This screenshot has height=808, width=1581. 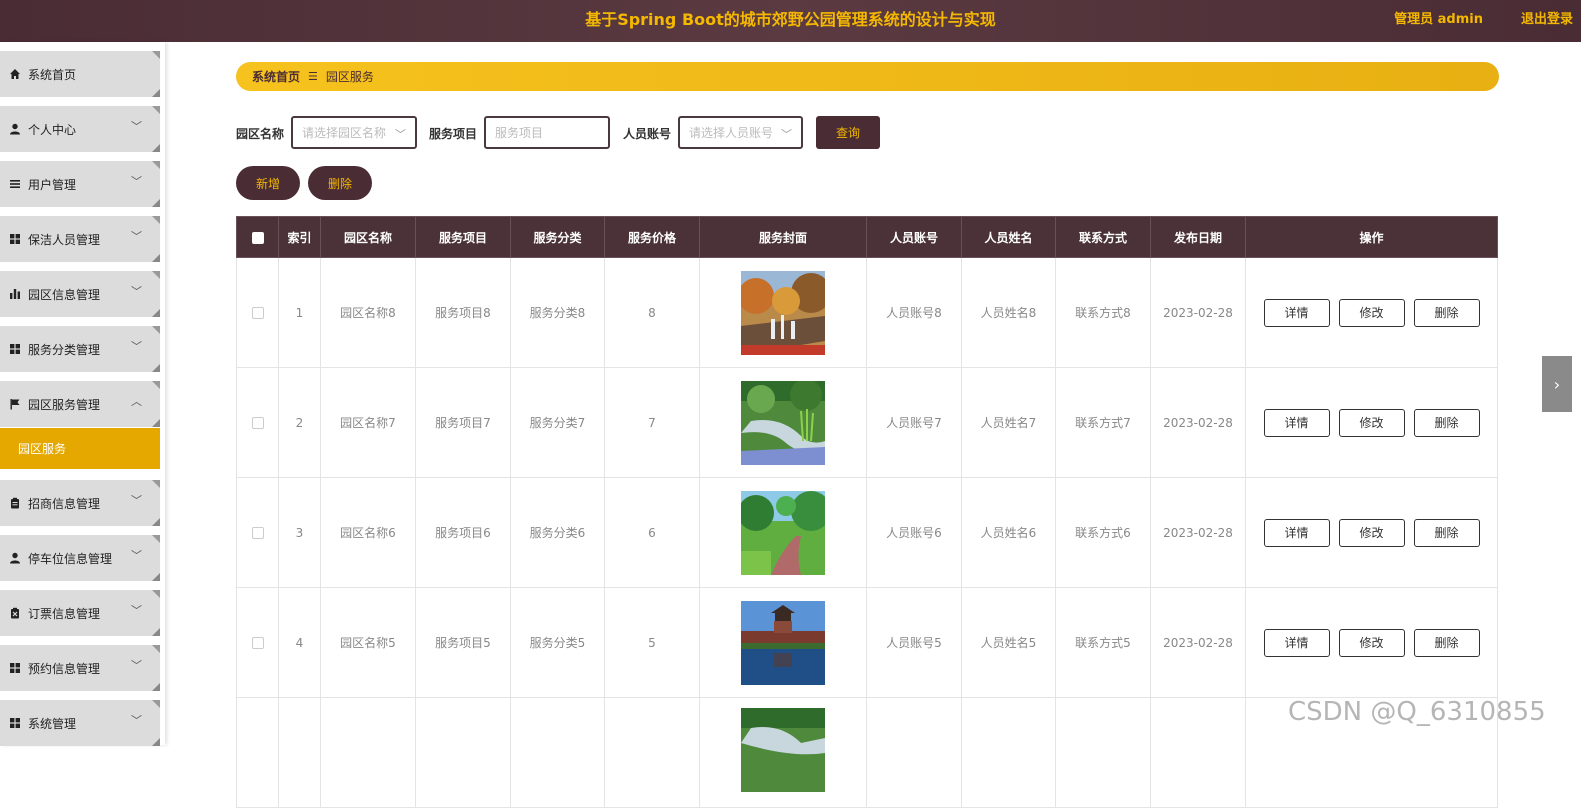 I want to click on name-cell: 人员姓名6, so click(x=1008, y=532).